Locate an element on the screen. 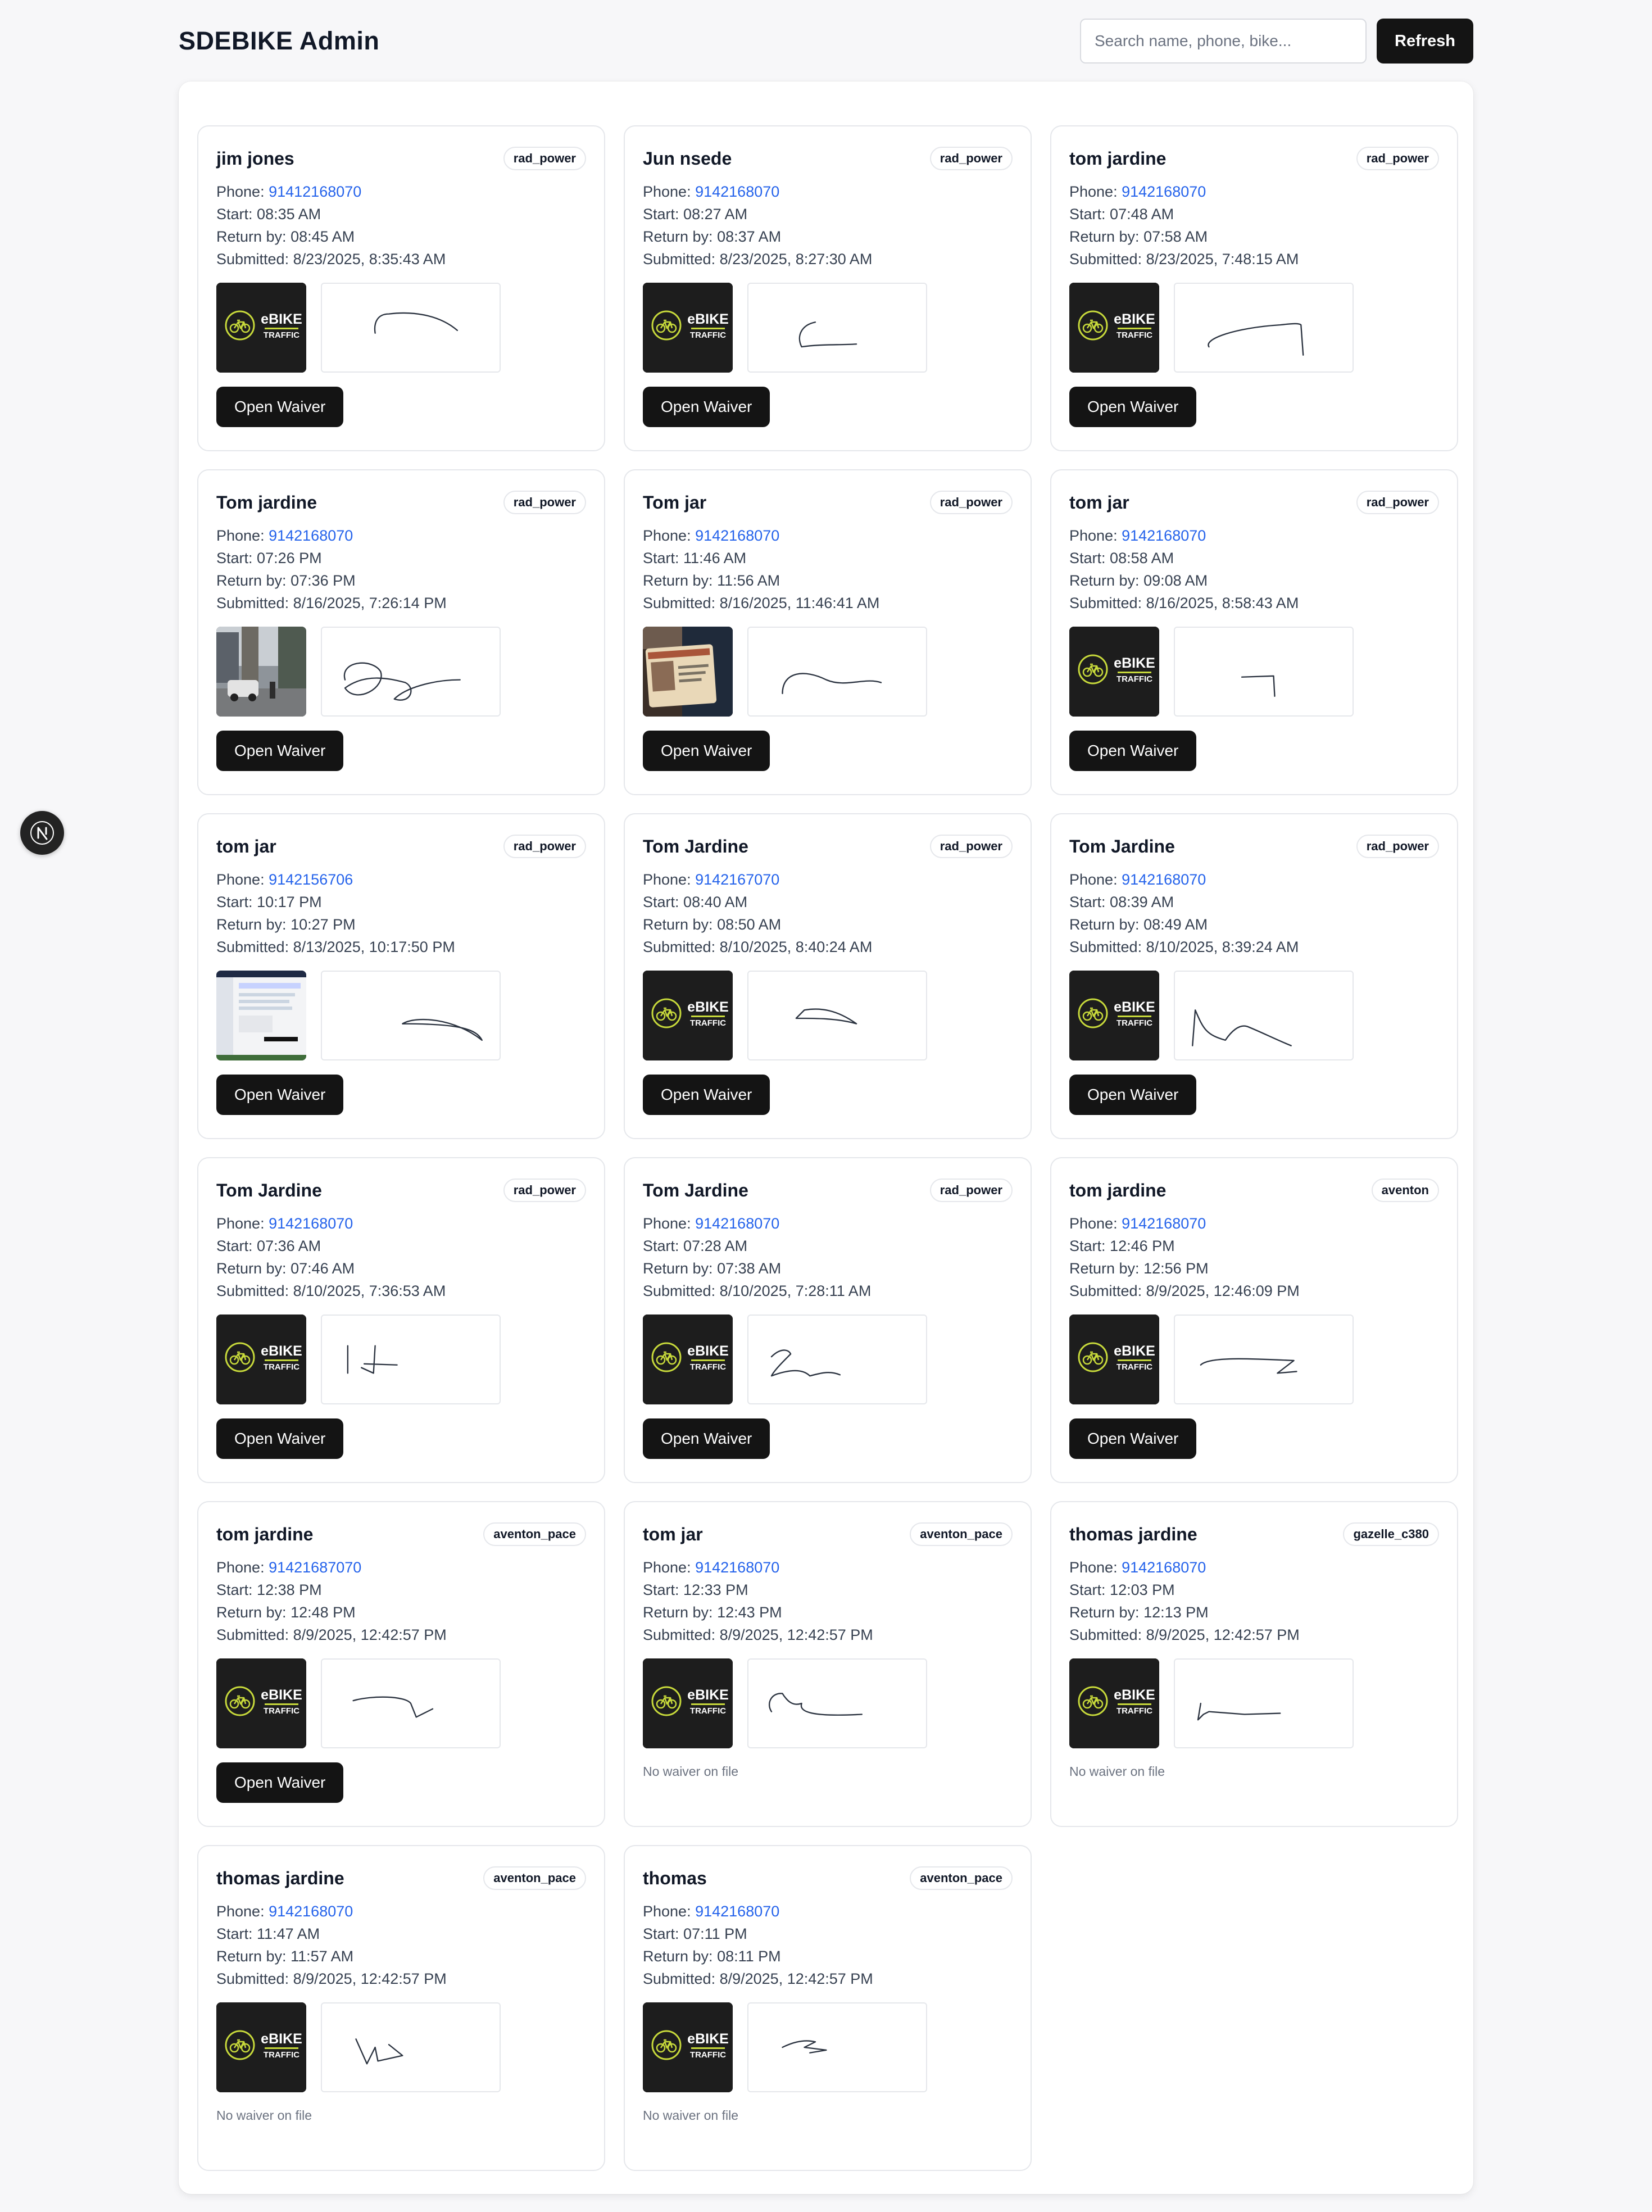 Image resolution: width=1652 pixels, height=2212 pixels. phone-row: Phone: 9142156706 is located at coordinates (401, 880).